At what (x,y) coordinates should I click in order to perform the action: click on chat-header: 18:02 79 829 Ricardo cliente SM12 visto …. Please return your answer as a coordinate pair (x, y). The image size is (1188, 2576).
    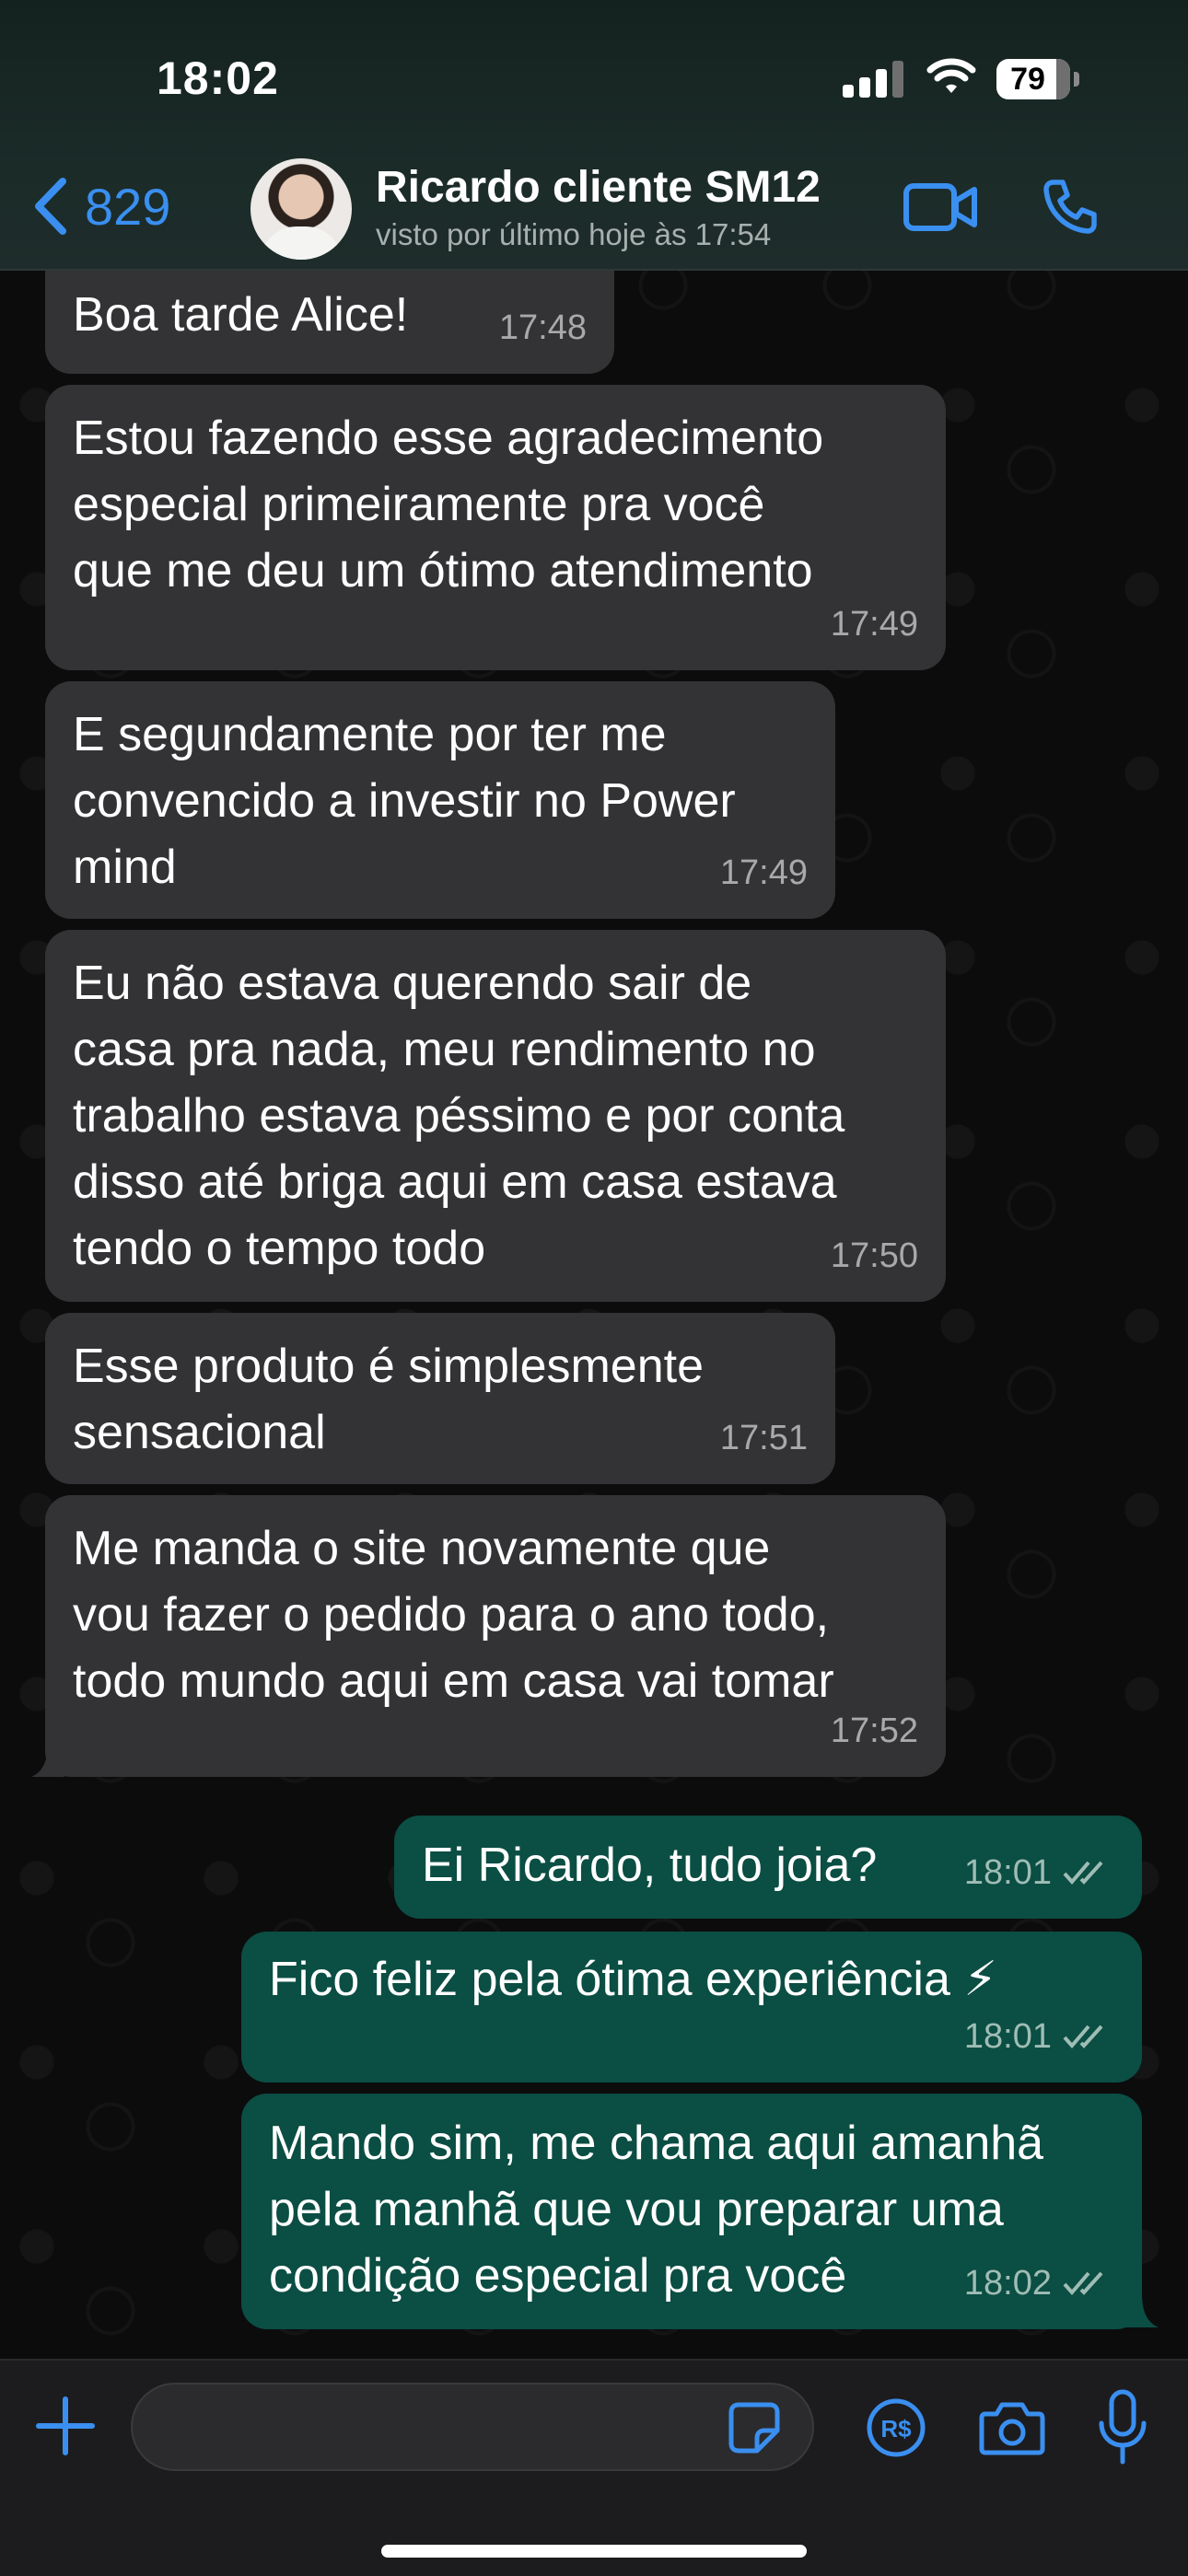
    Looking at the image, I should click on (594, 135).